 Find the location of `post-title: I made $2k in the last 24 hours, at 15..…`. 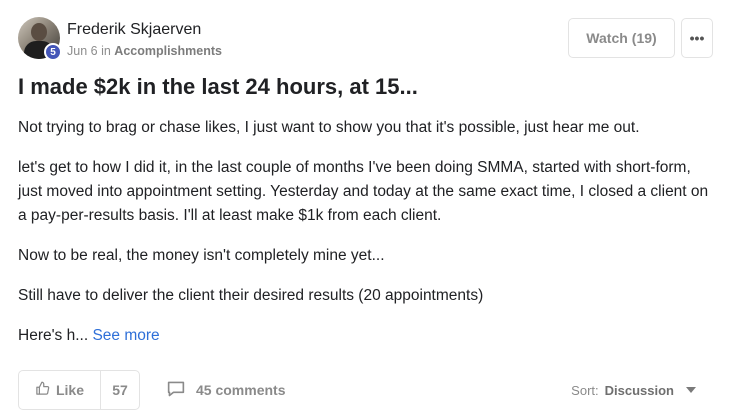

post-title: I made $2k in the last 24 hours, at 15..… is located at coordinates (218, 86).